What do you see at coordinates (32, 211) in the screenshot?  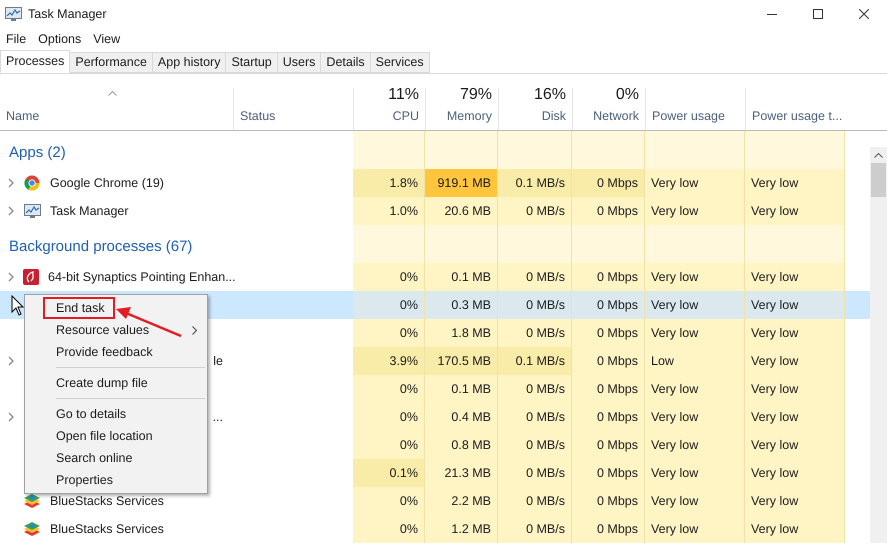 I see `monitor-icon` at bounding box center [32, 211].